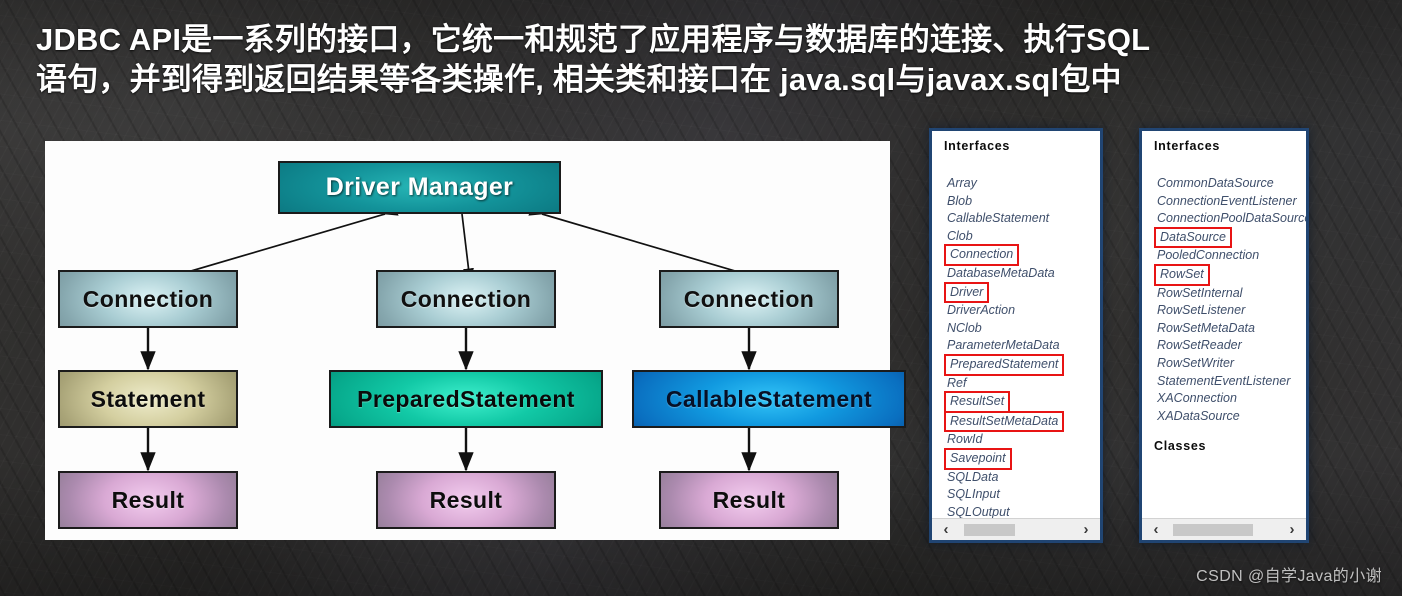 Image resolution: width=1402 pixels, height=596 pixels. I want to click on api-list-item: PooledConnection, so click(1230, 256).